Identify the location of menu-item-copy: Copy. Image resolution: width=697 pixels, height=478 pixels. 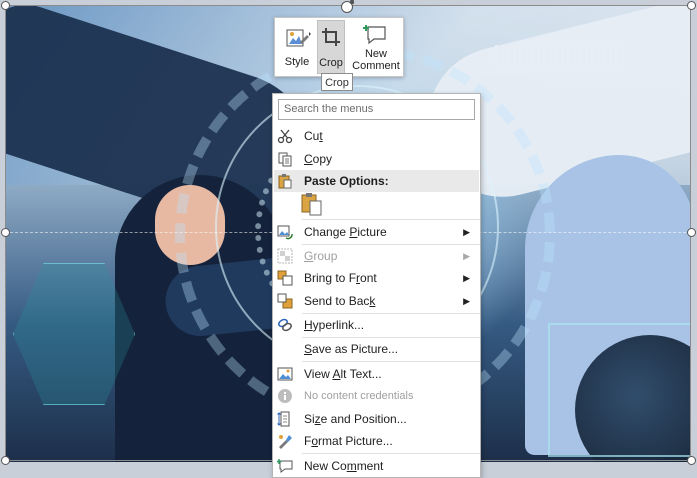
(376, 159).